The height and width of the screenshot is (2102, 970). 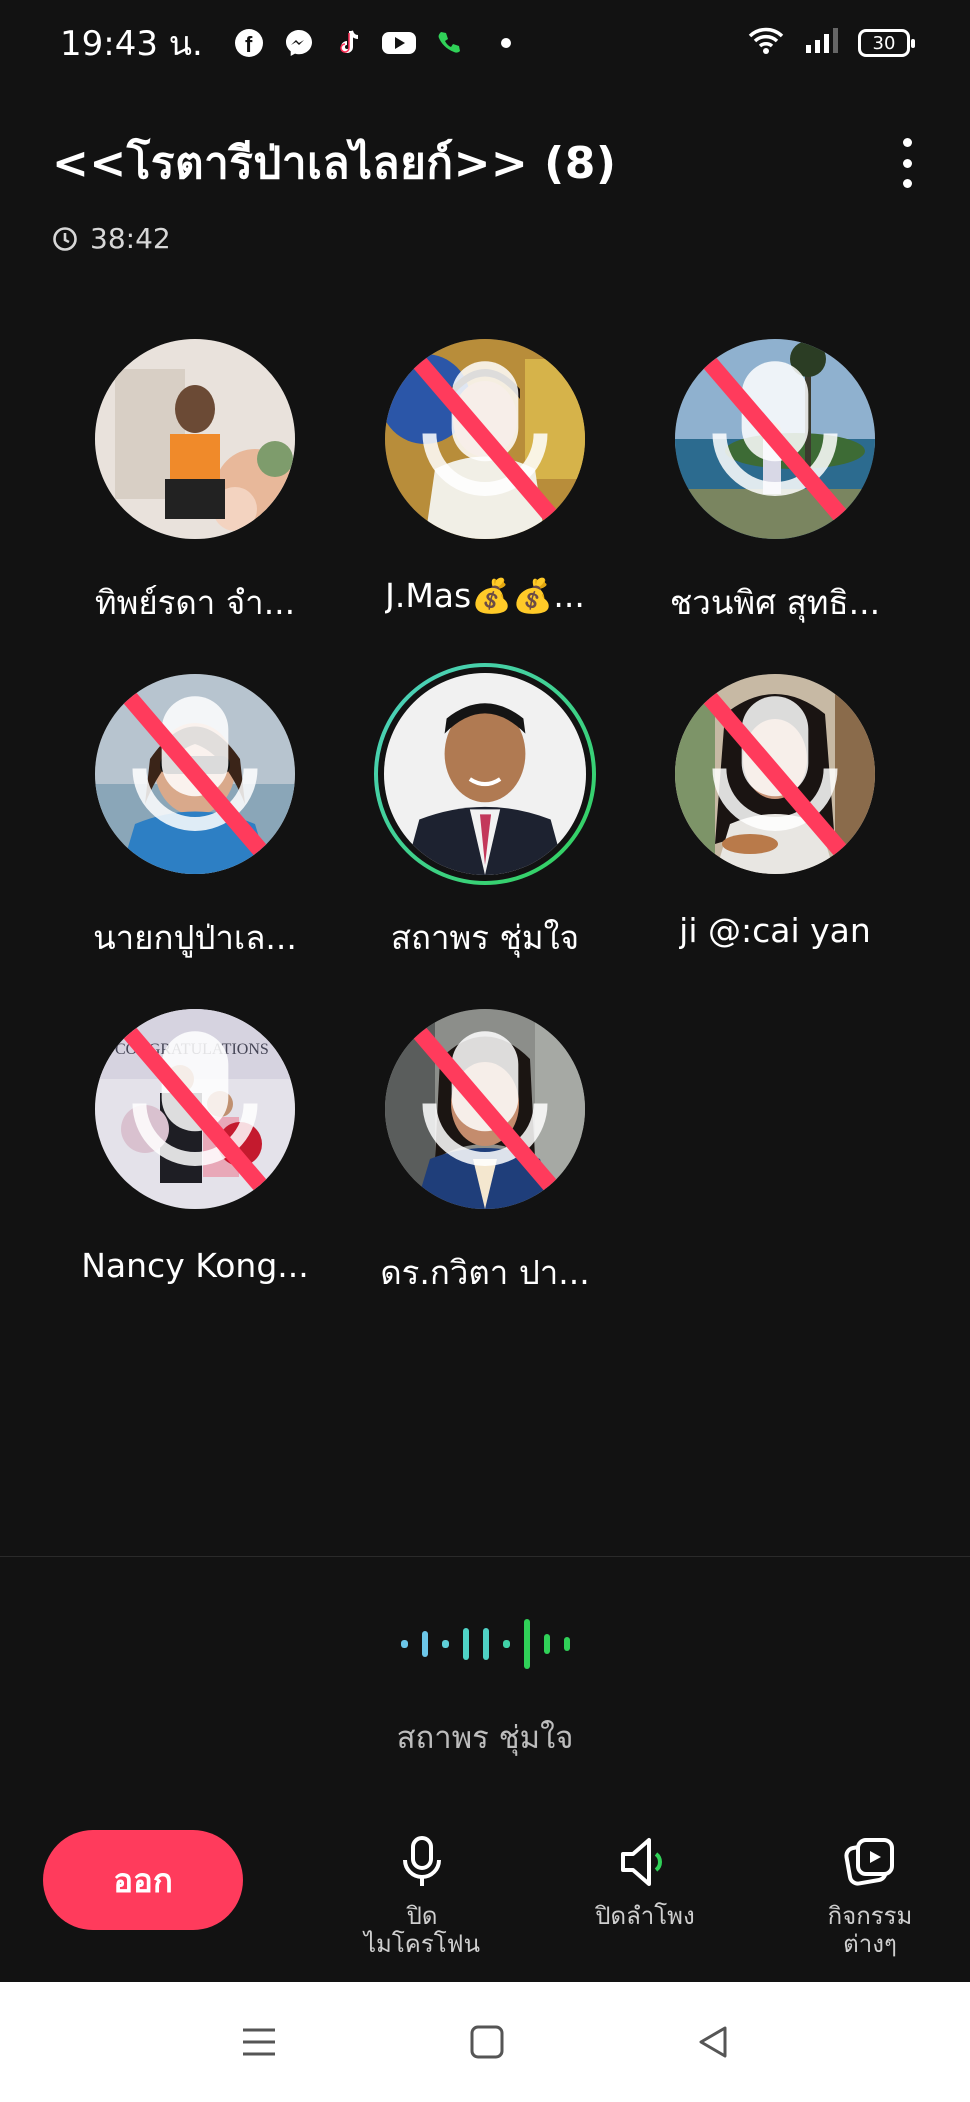 What do you see at coordinates (349, 43) in the screenshot?
I see `tiktok-icon` at bounding box center [349, 43].